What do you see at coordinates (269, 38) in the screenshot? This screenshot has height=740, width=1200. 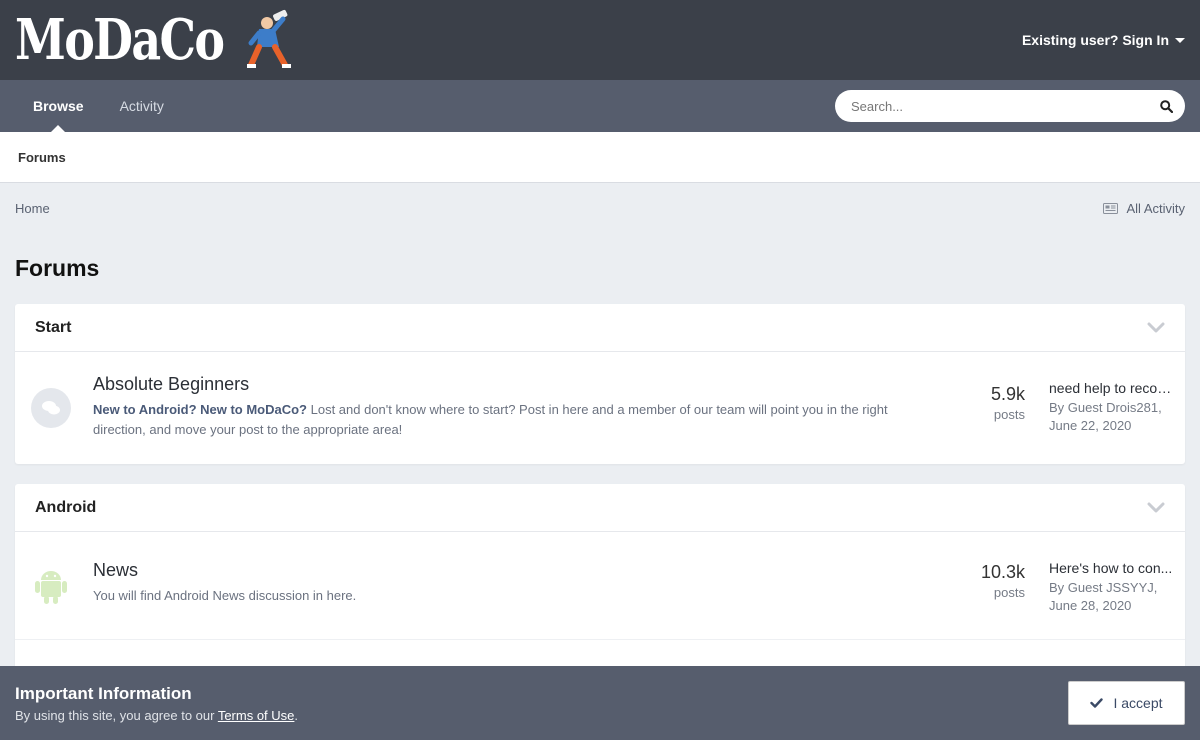 I see `mascot-icon` at bounding box center [269, 38].